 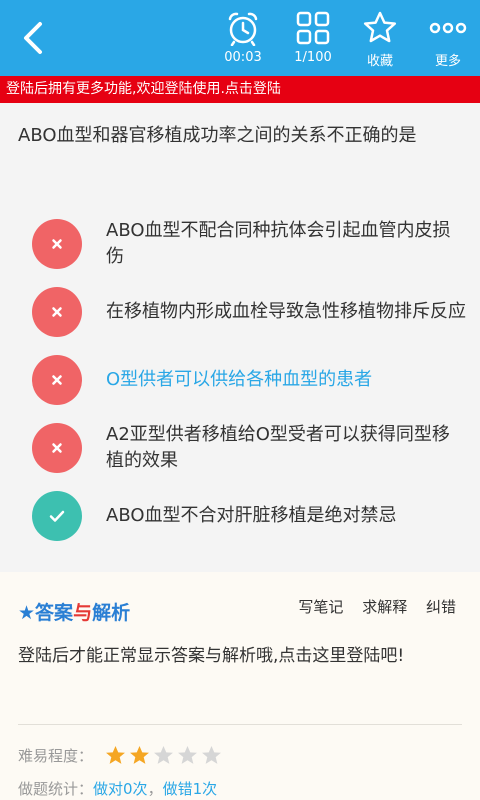 What do you see at coordinates (27, 613) in the screenshot?
I see `heading-star-icon: ★` at bounding box center [27, 613].